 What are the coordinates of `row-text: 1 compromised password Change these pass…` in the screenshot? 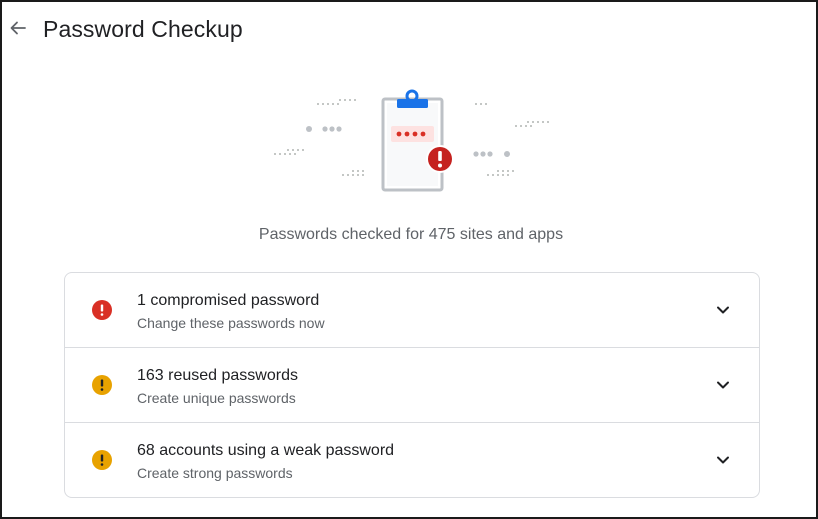 It's located at (231, 311).